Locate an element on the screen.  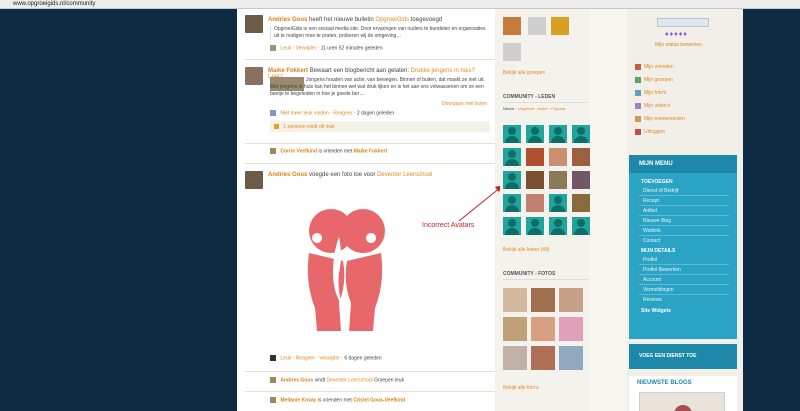
menu-item-site-widgets: Site Widgets is located at coordinates (656, 311).